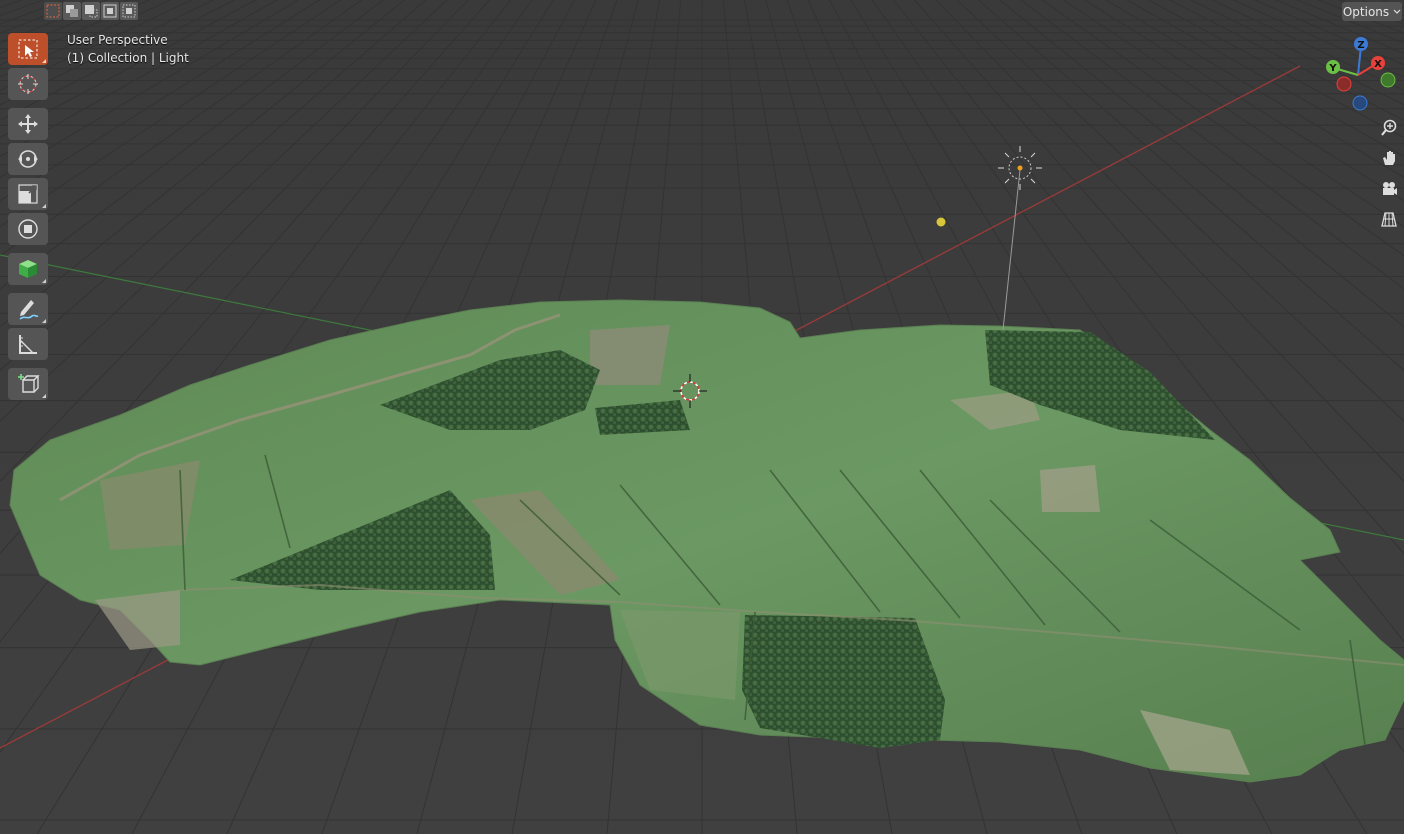  I want to click on select-box-icon, so click(28, 49).